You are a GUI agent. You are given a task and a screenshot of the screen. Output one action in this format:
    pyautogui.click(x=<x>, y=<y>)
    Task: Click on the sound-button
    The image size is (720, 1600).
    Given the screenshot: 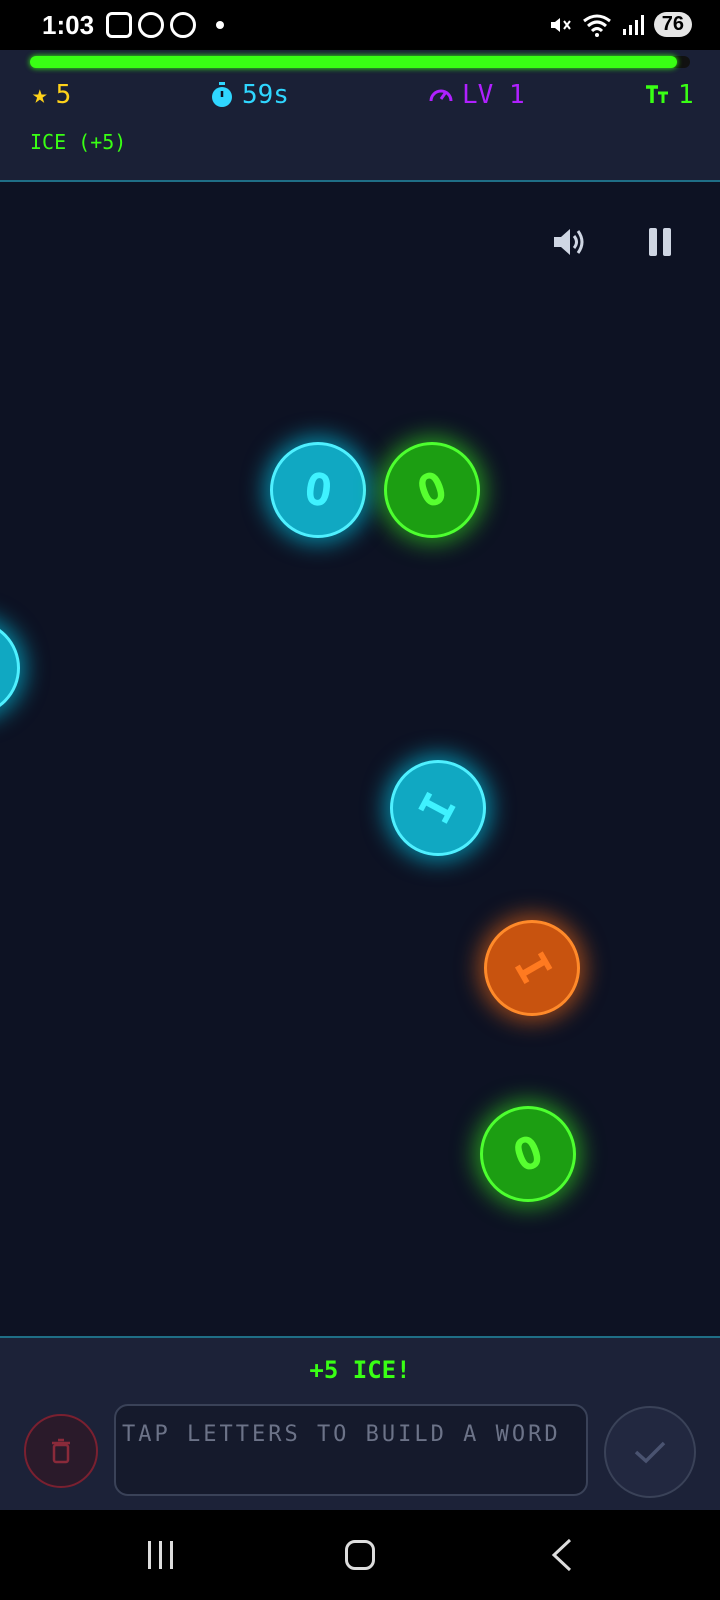 What is the action you would take?
    pyautogui.click(x=570, y=242)
    